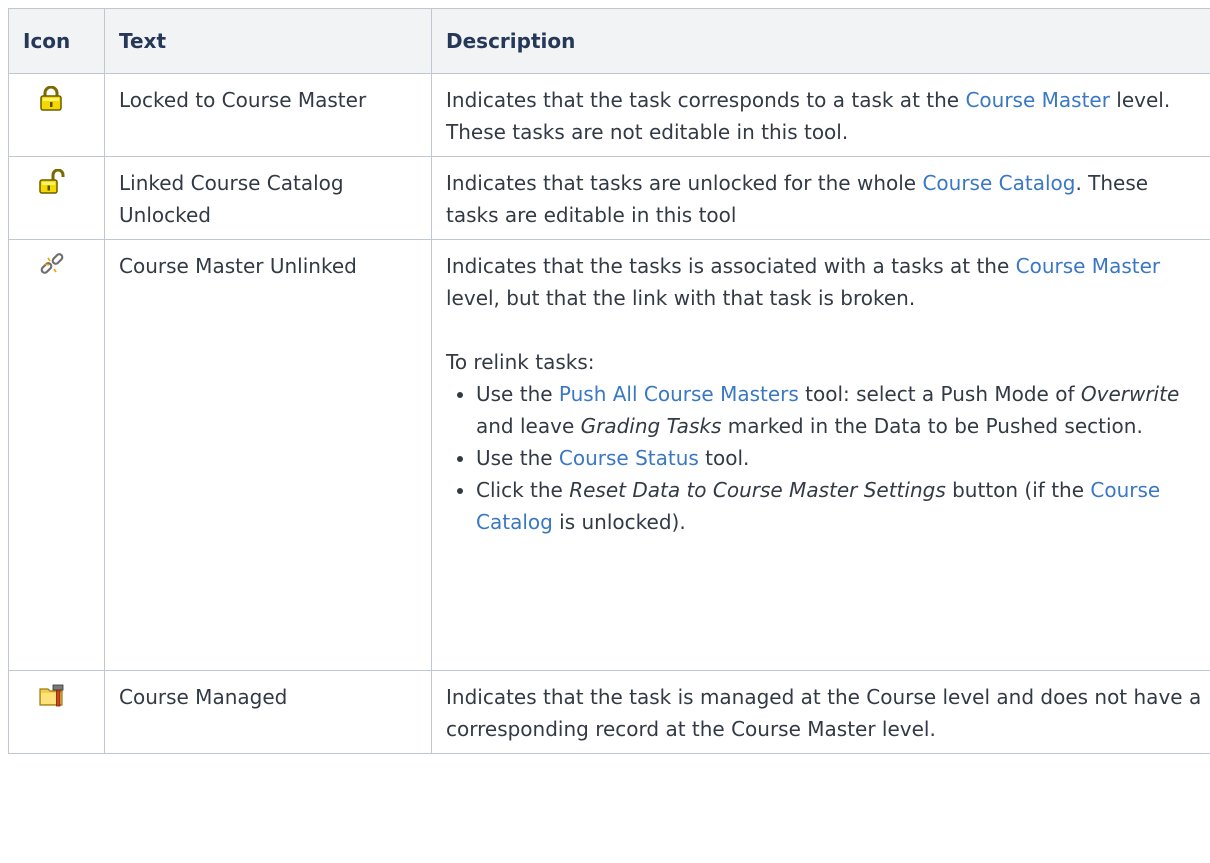  I want to click on text-cell: Course Master Unlinked, so click(268, 455).